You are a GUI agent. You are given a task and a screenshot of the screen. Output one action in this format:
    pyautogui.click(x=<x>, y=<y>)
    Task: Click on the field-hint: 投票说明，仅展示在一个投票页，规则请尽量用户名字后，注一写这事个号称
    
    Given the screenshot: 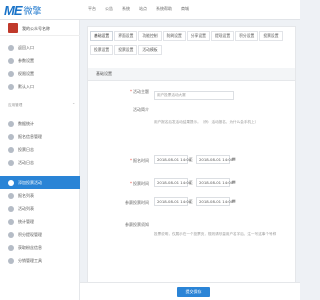 What is the action you would take?
    pyautogui.click(x=215, y=234)
    